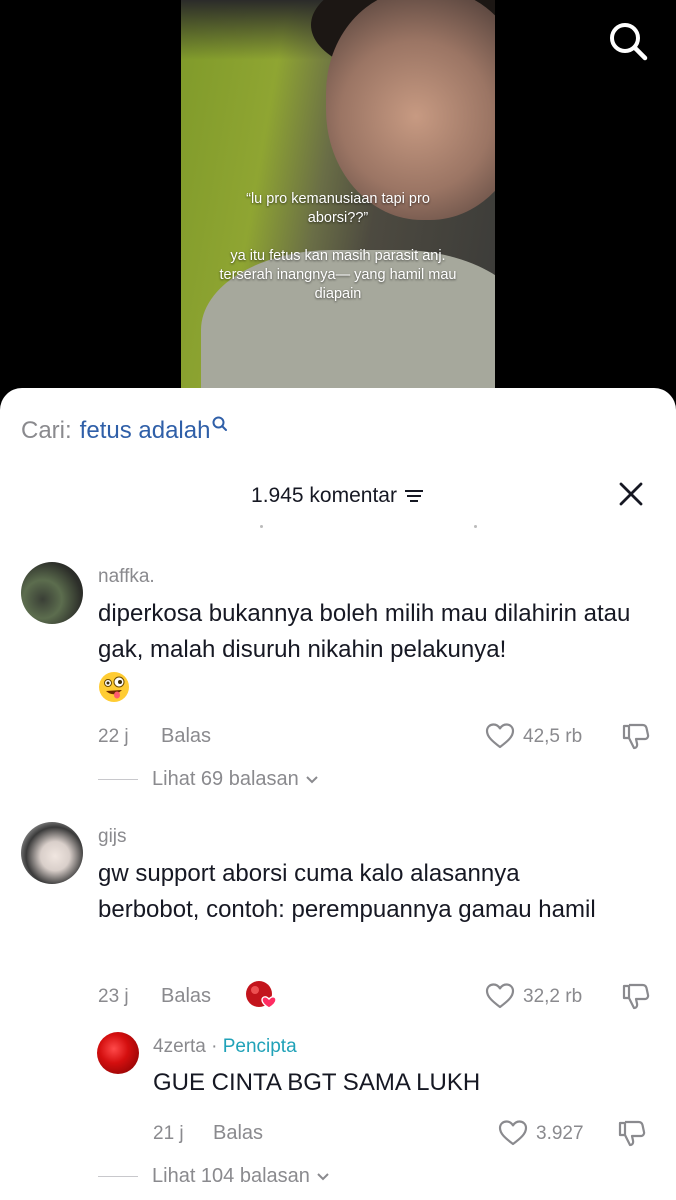 This screenshot has width=676, height=1200. Describe the element at coordinates (317, 1082) in the screenshot. I see `reply-text: GUE CINTA BGT SAMA LUKH` at that location.